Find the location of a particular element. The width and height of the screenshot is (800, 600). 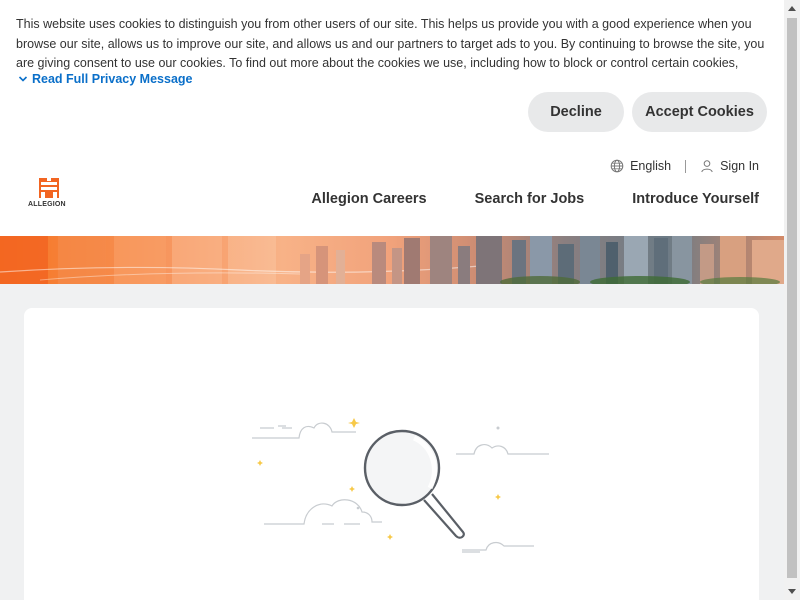

sign-in-link: Sign In is located at coordinates (729, 166).